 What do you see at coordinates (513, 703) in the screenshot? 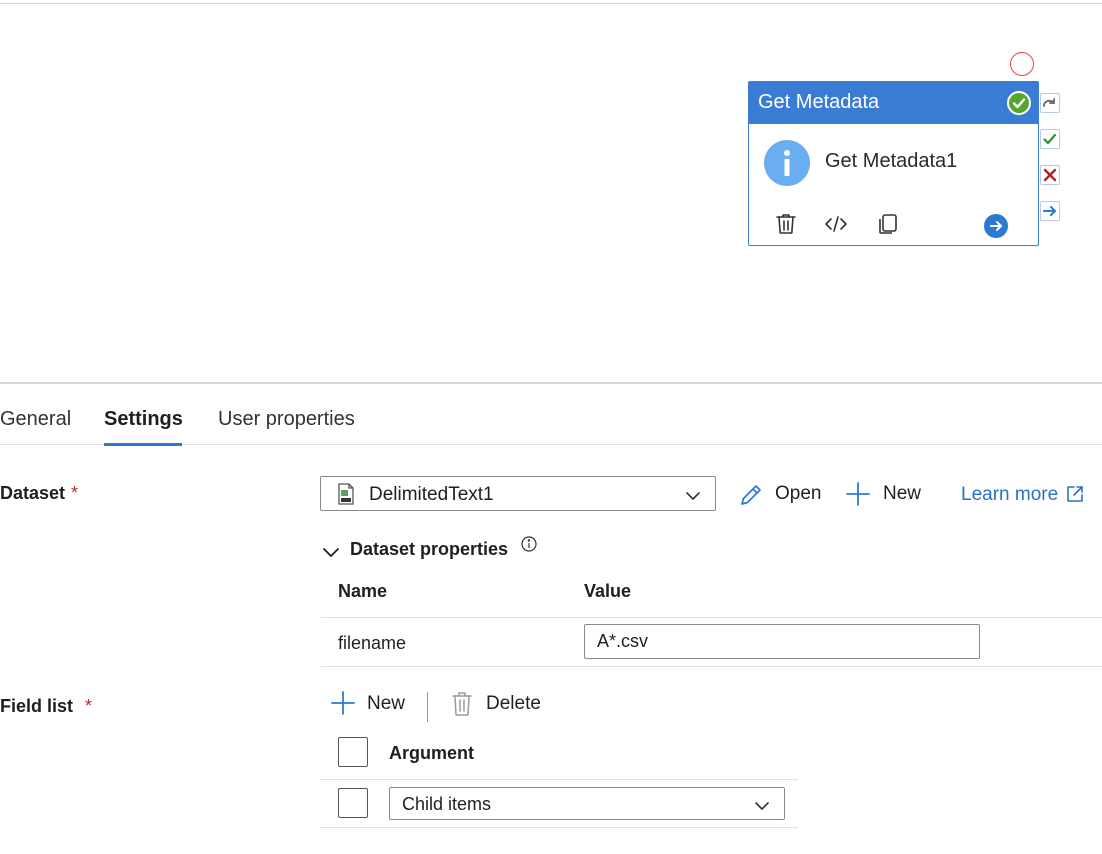
I see `delete-field-label: Delete` at bounding box center [513, 703].